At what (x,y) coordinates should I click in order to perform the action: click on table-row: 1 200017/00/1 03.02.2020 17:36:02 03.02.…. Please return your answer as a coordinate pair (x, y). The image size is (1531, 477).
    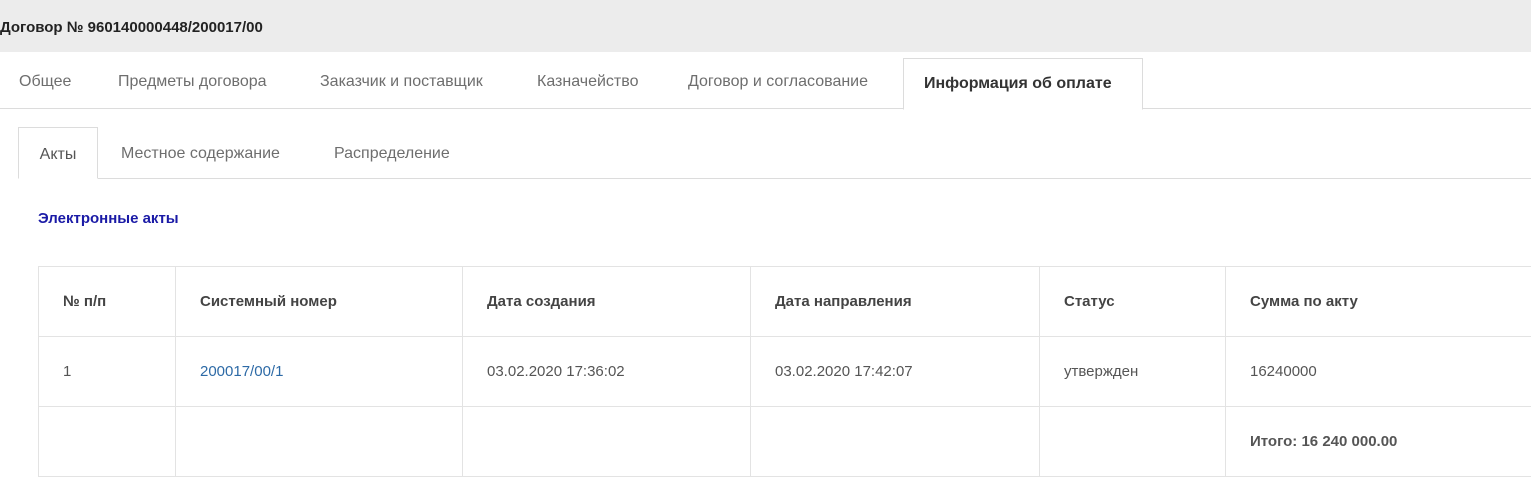
    Looking at the image, I should click on (784, 371).